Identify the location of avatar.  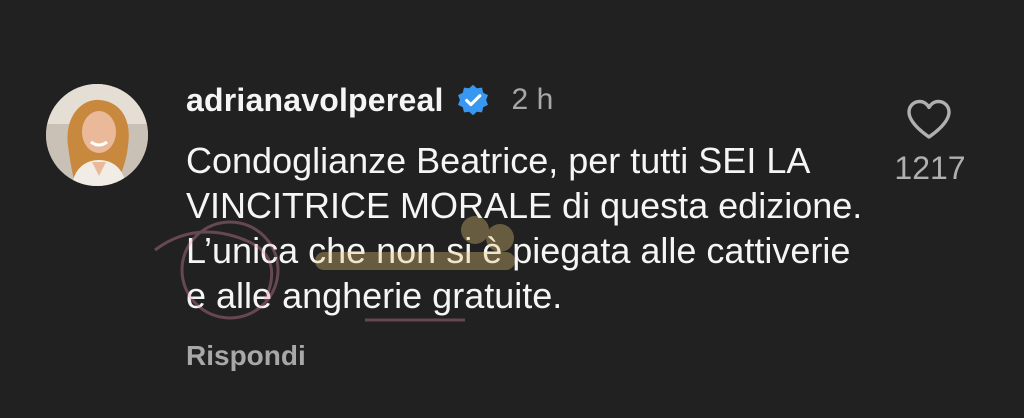
(97, 135).